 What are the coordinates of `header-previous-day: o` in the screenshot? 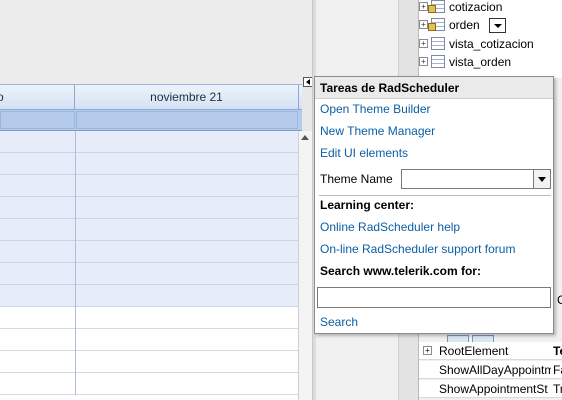 It's located at (37, 97).